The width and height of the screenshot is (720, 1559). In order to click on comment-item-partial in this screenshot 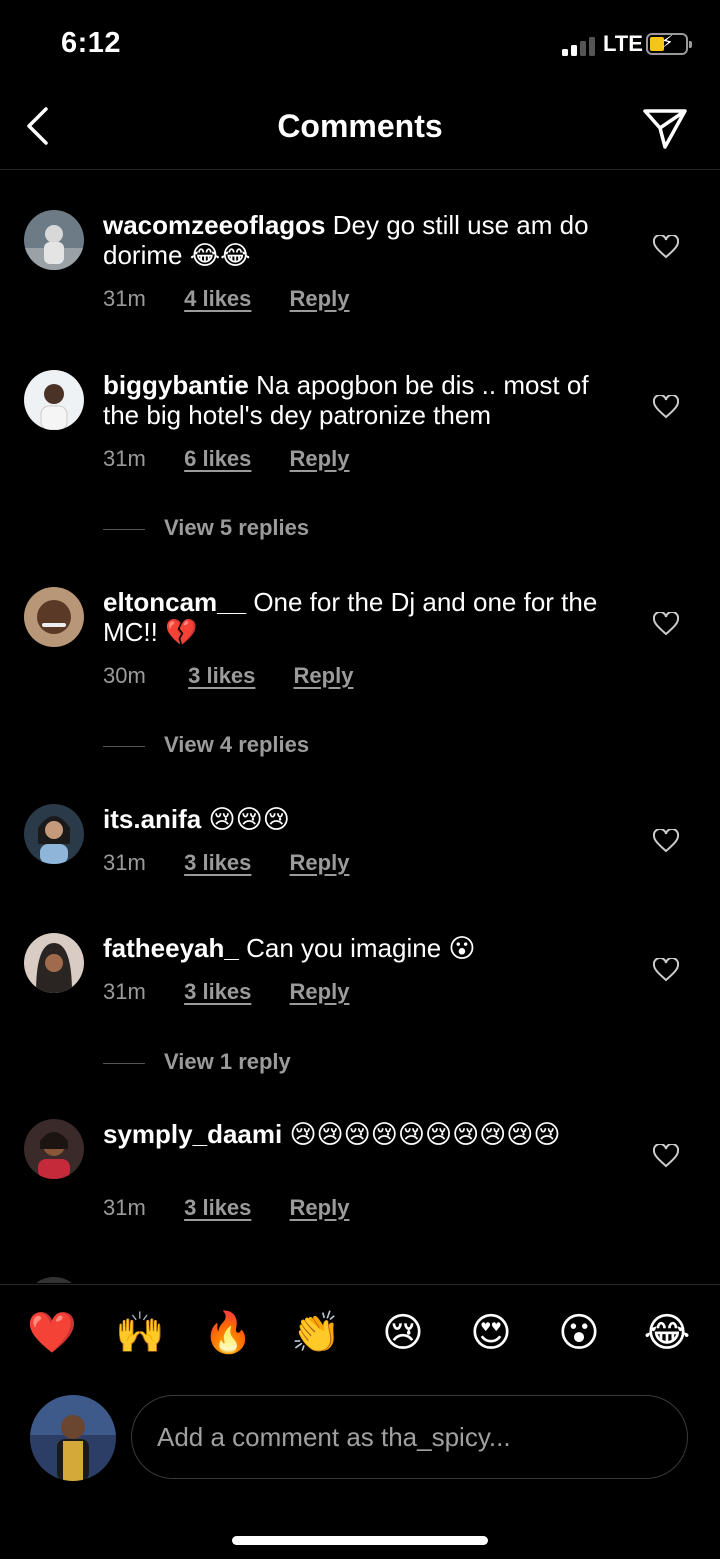, I will do `click(360, 1280)`.